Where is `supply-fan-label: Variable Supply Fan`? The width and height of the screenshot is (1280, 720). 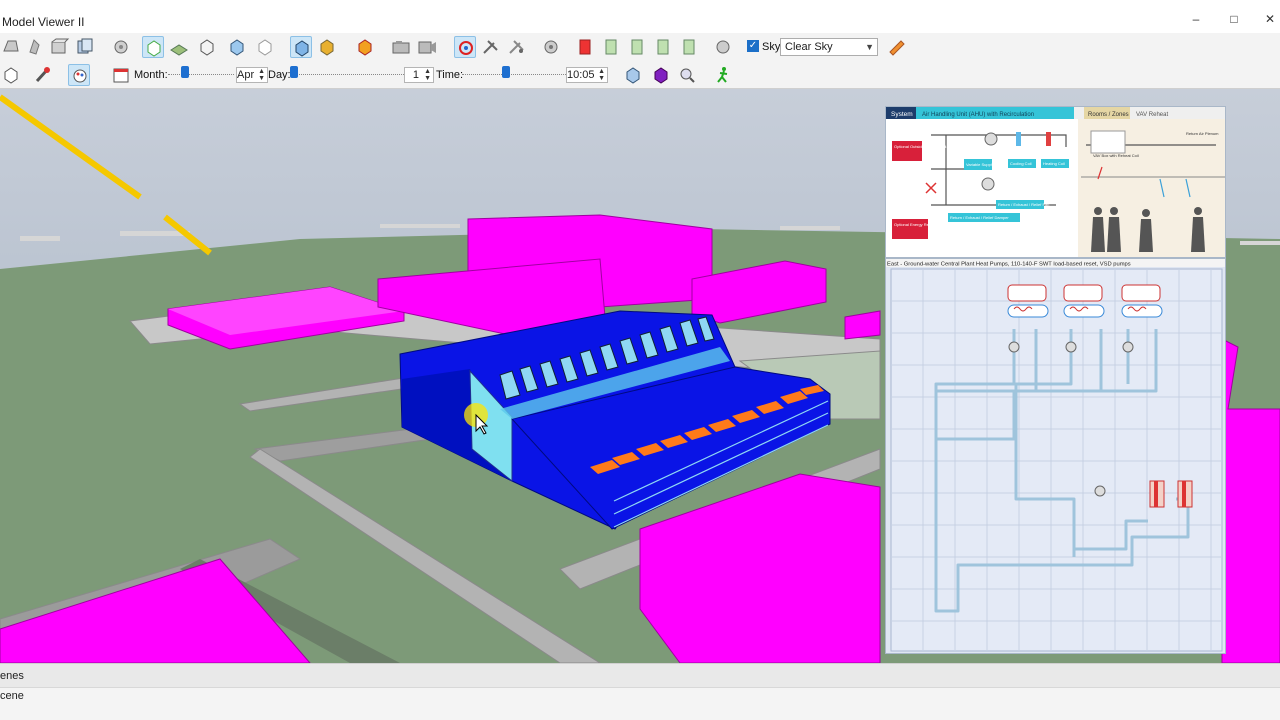
supply-fan-label: Variable Supply Fan is located at coordinates (984, 164).